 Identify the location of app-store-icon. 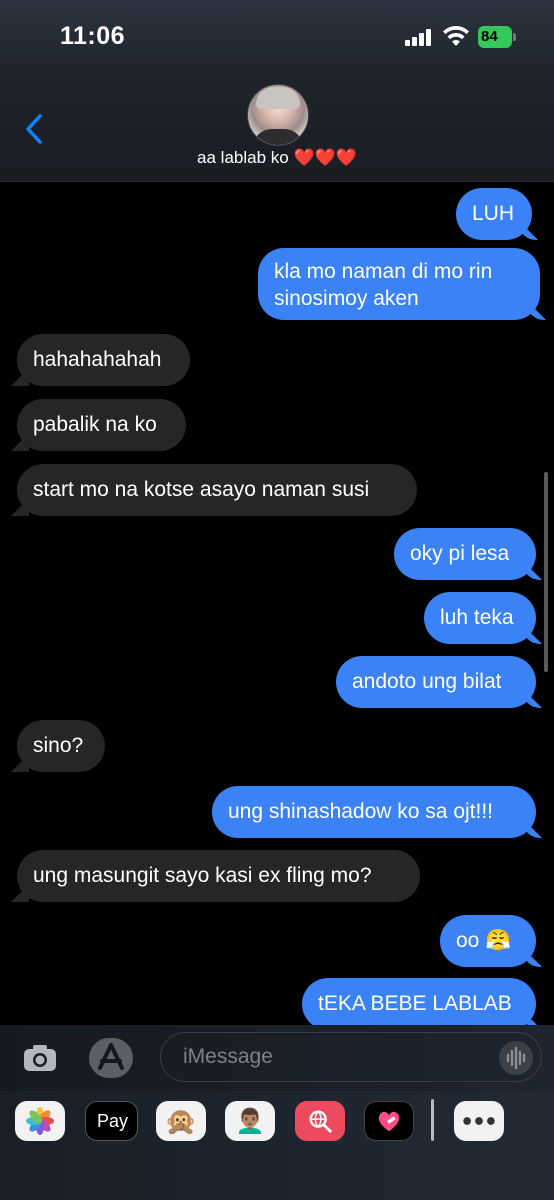
(111, 1056).